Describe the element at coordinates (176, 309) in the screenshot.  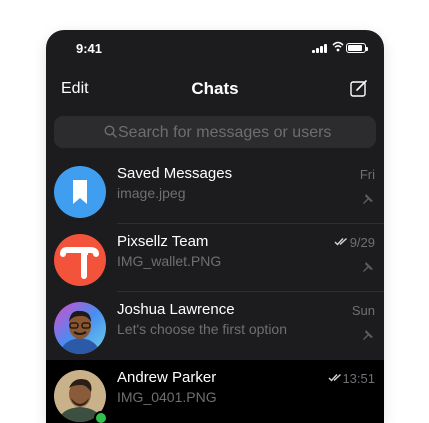
I see `chat-name: Joshua Lawrence` at that location.